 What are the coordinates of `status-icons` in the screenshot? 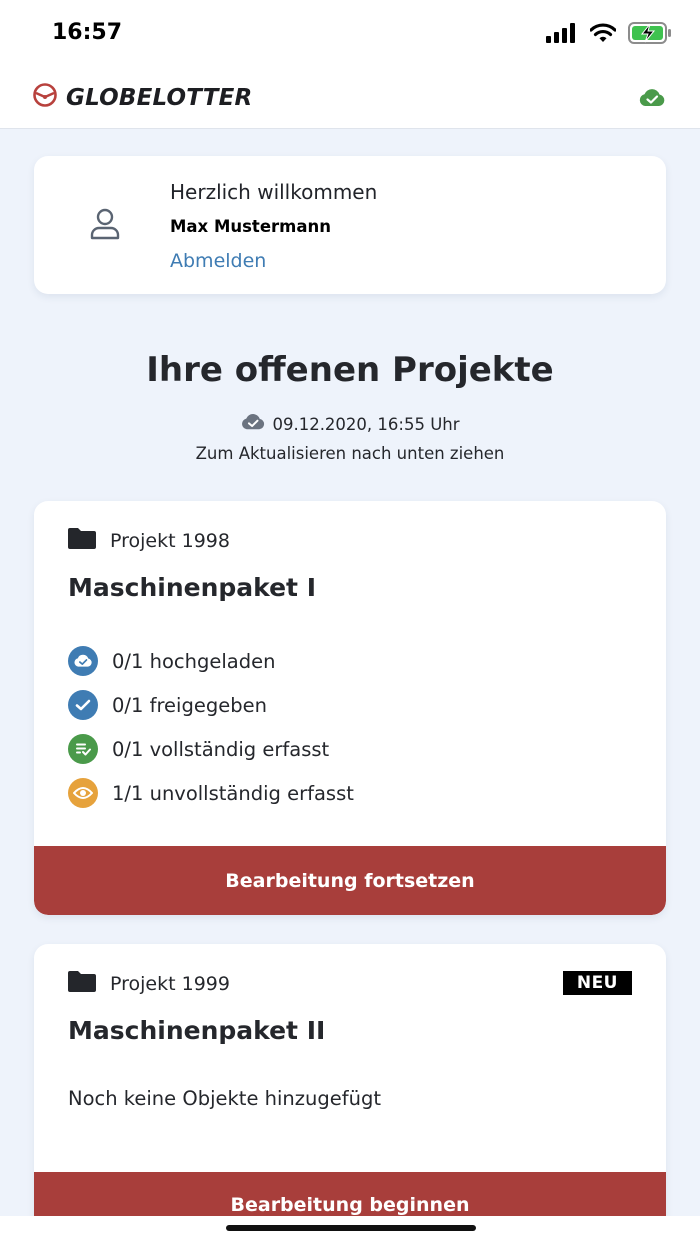 It's located at (609, 35).